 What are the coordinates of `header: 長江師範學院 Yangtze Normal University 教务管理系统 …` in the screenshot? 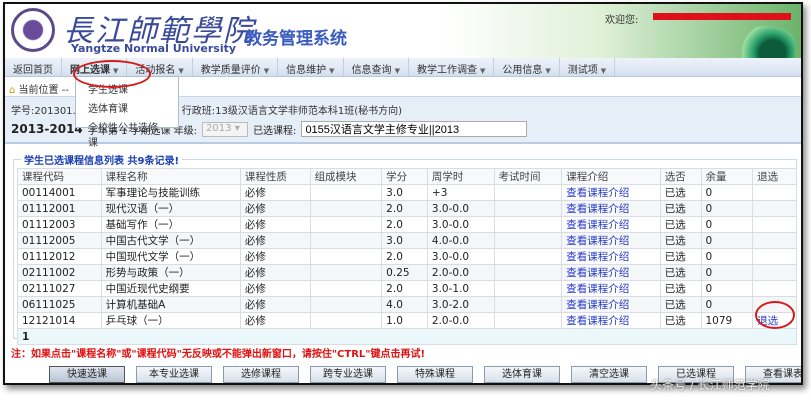 It's located at (403, 32).